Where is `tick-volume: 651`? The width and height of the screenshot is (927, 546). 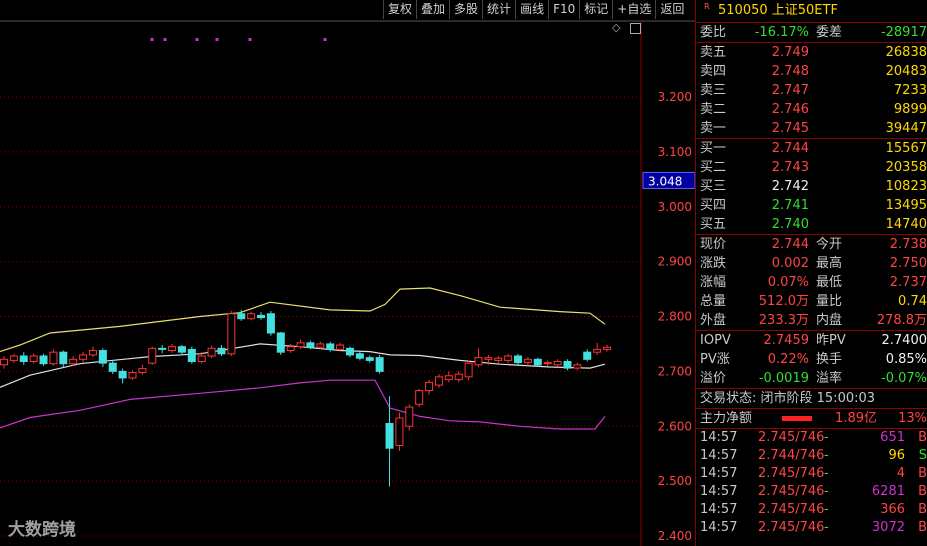 tick-volume: 651 is located at coordinates (892, 437).